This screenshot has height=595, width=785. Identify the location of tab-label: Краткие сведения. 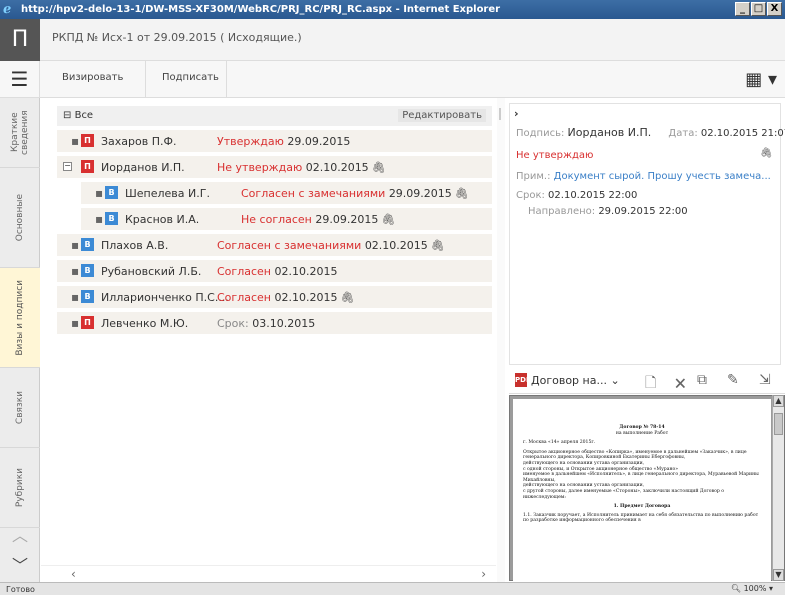
(20, 132).